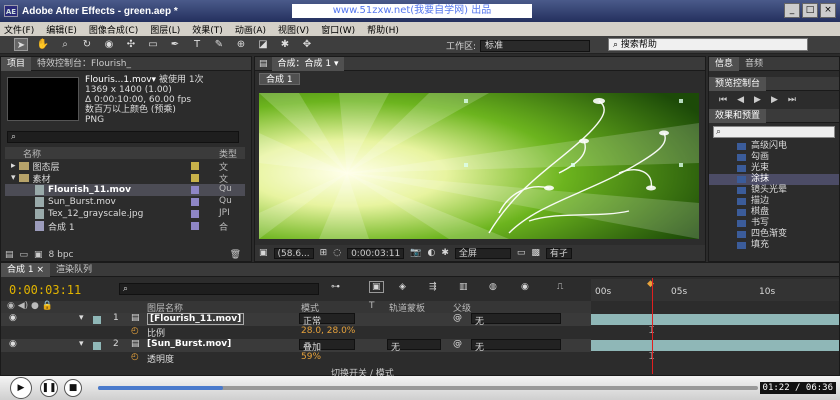  Describe the element at coordinates (482, 253) in the screenshot. I see `resolution-dropdown: 全屏` at that location.